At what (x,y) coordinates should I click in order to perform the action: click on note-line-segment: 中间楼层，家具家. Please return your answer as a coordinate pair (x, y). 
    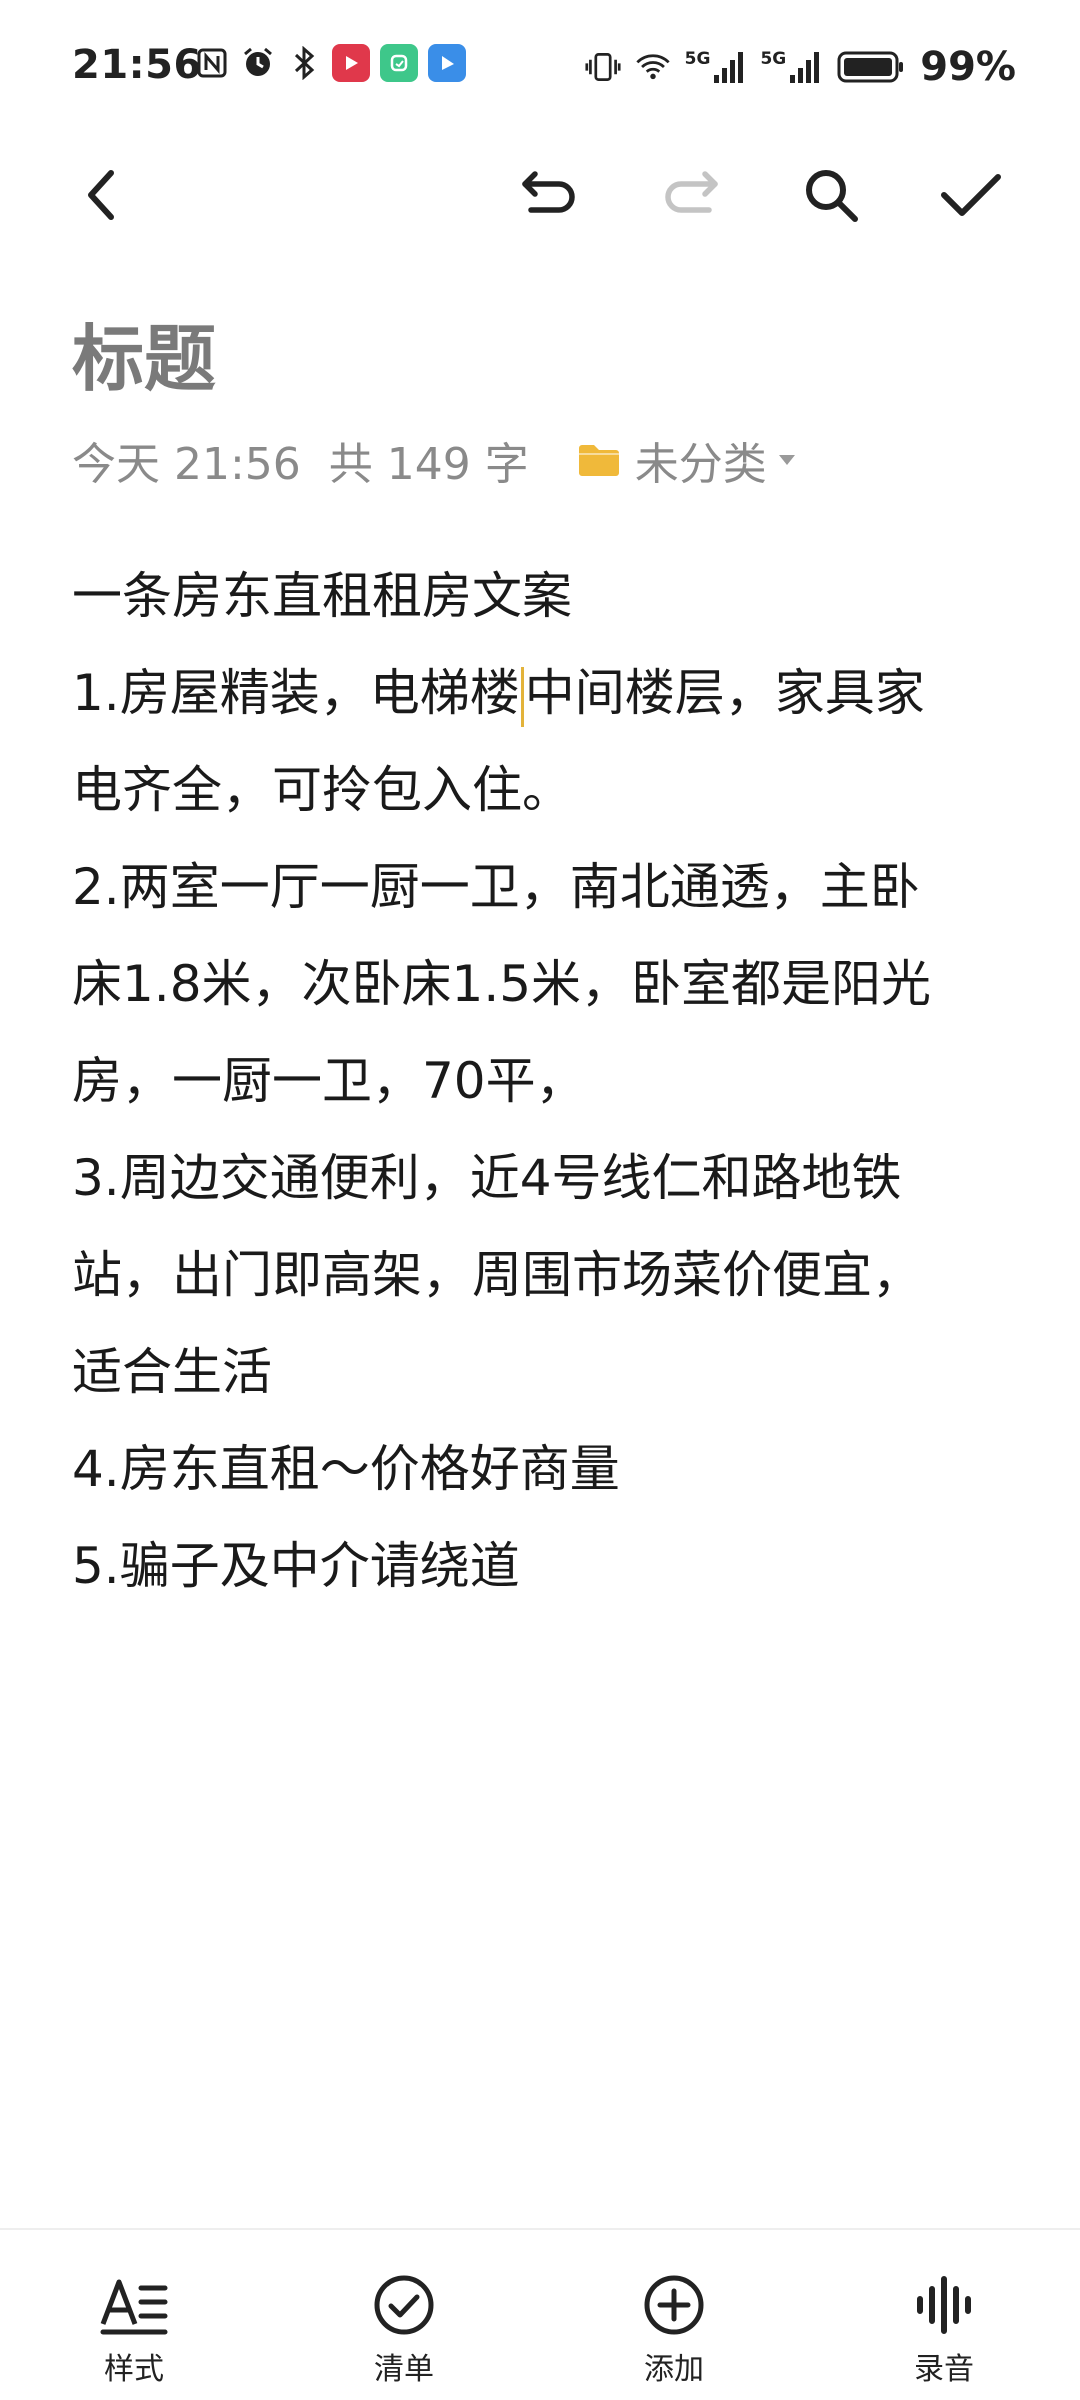
    Looking at the image, I should click on (724, 693).